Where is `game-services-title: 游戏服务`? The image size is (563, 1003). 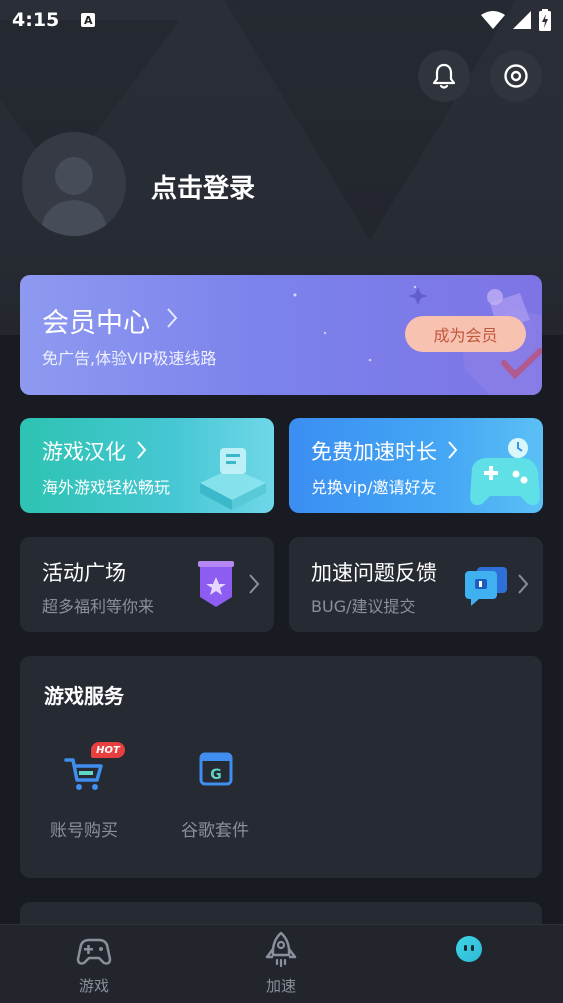
game-services-title: 游戏服务 is located at coordinates (84, 696).